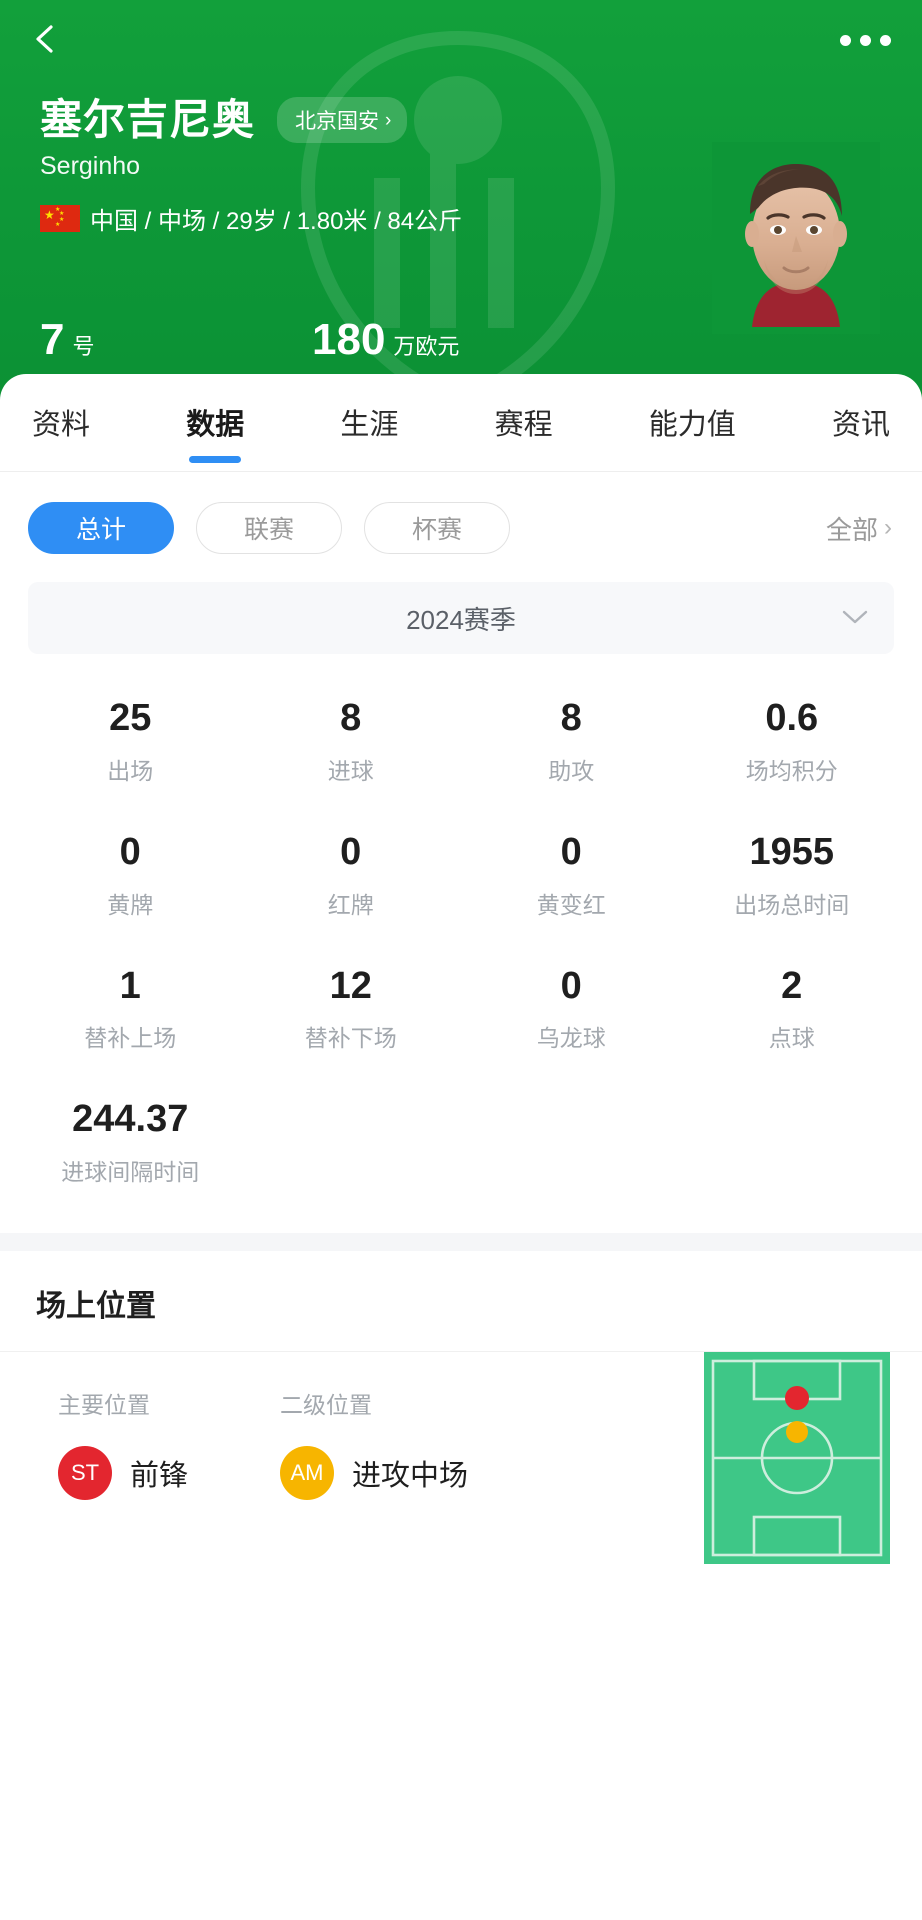  I want to click on chip-label: 总计, so click(100, 530).